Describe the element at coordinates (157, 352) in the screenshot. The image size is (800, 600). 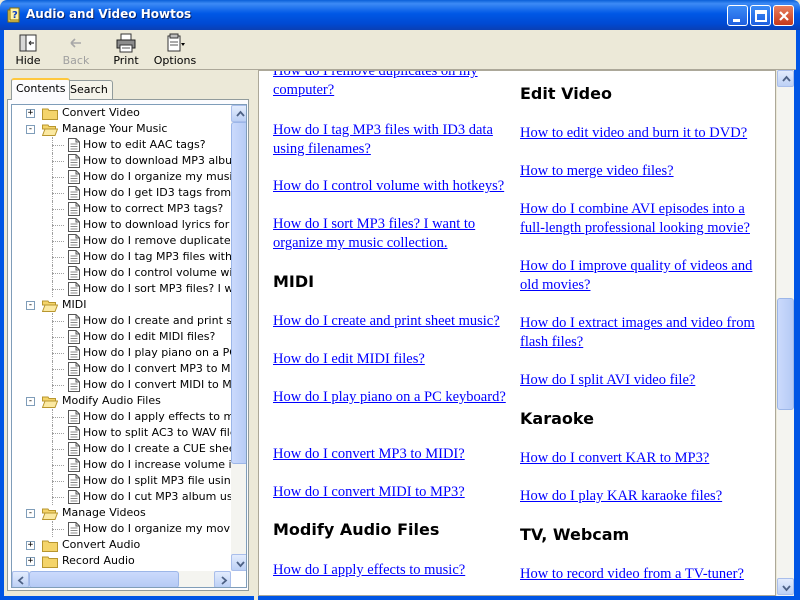
I see `tree-item-label: How do I play piano on a PC ke` at that location.